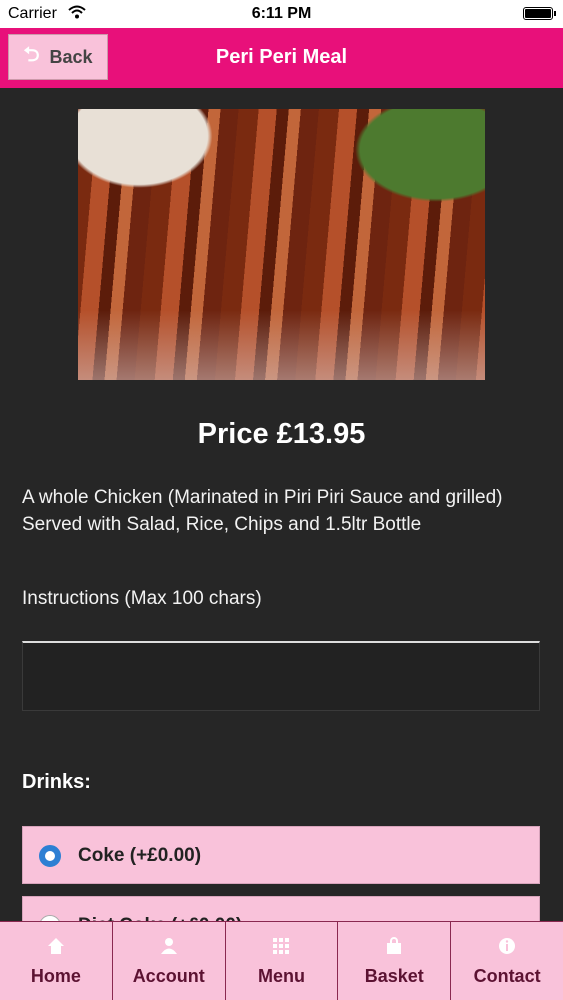  Describe the element at coordinates (507, 949) in the screenshot. I see `info-icon` at that location.